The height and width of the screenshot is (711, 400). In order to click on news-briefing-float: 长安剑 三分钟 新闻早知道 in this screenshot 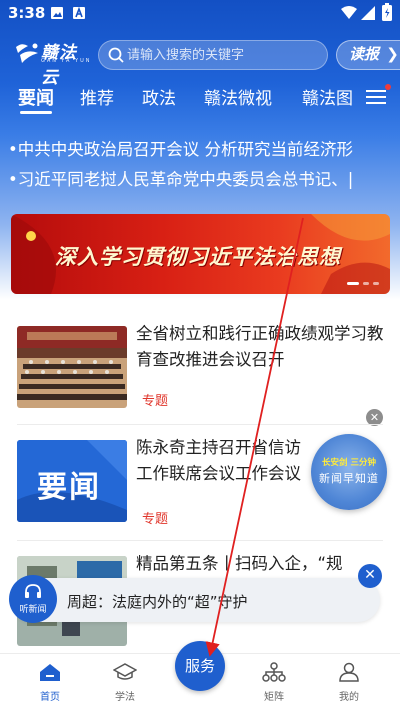, I will do `click(349, 472)`.